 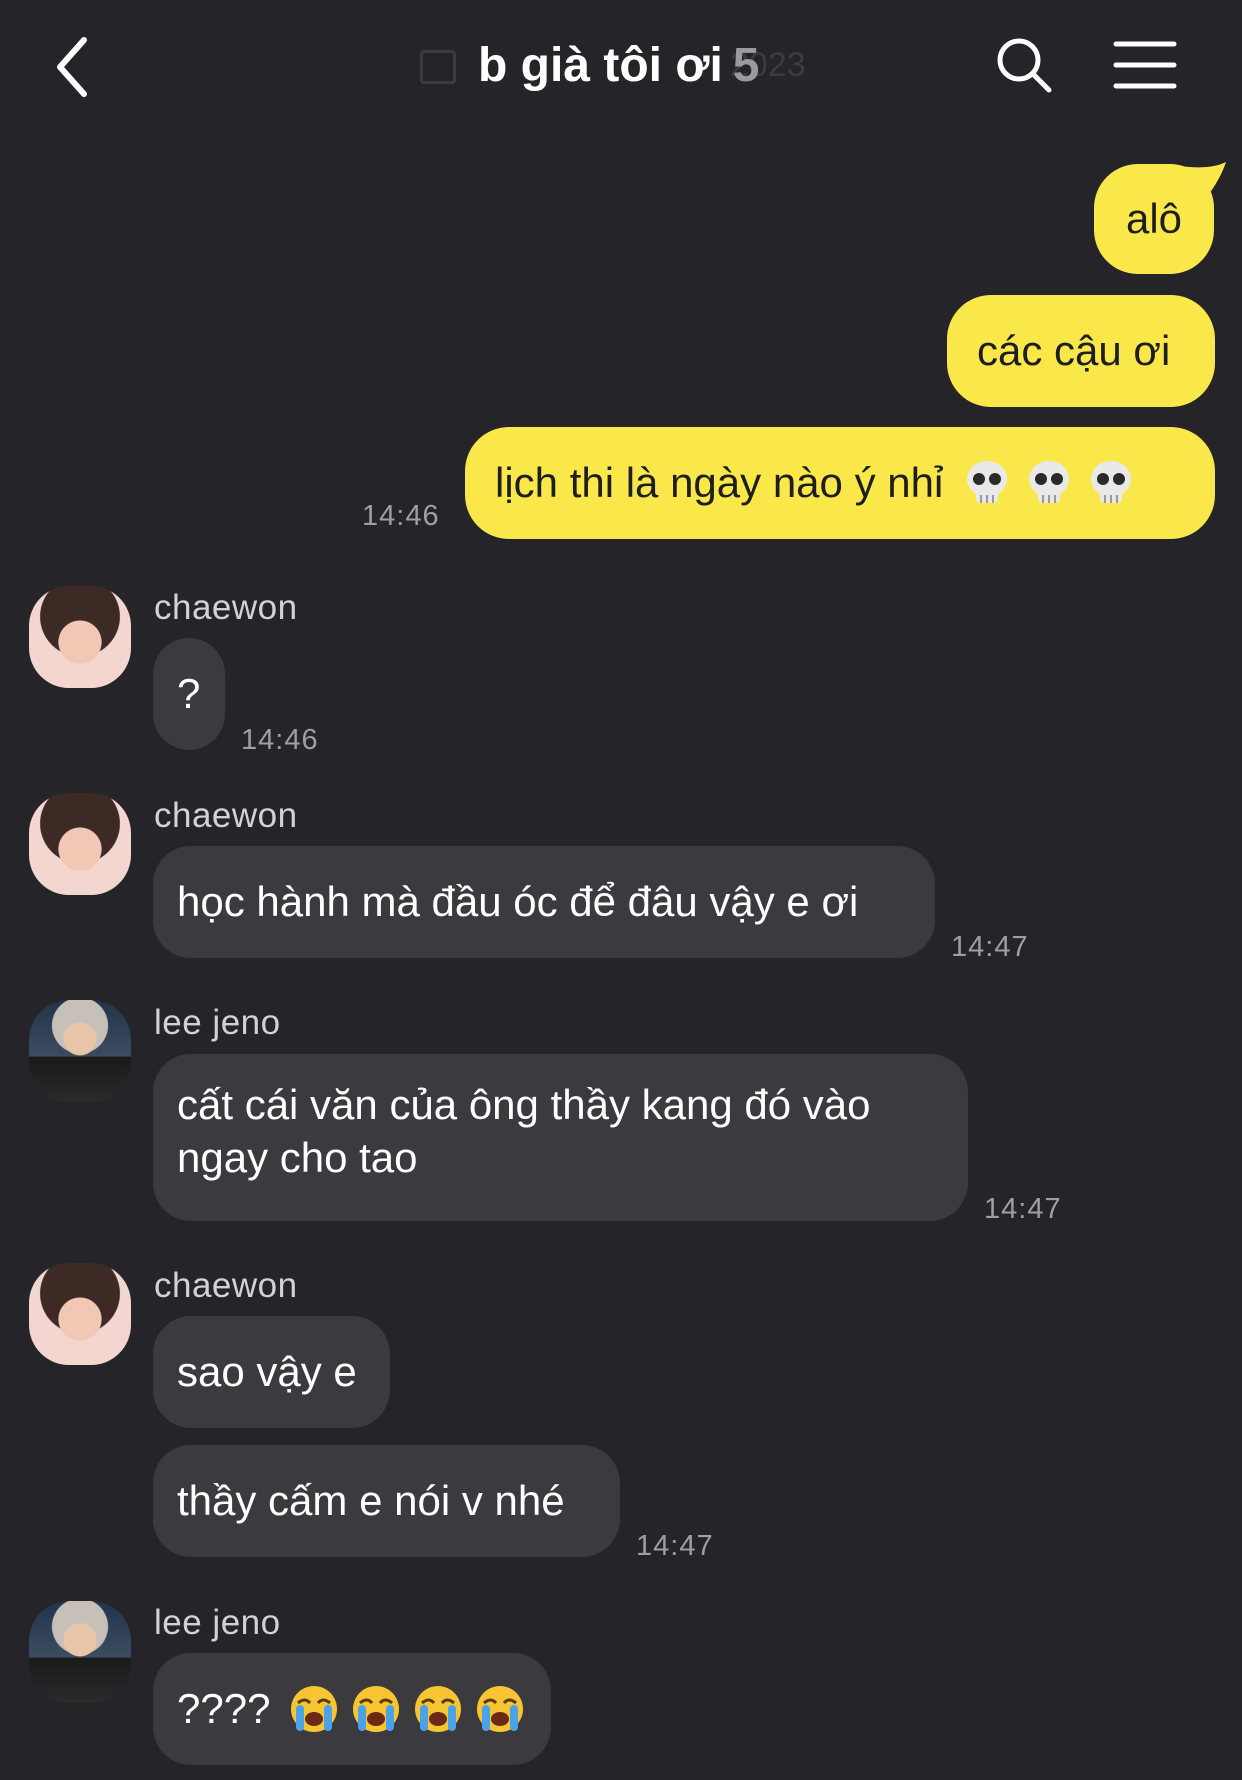 What do you see at coordinates (267, 1371) in the screenshot?
I see `message-text: sao vậy e` at bounding box center [267, 1371].